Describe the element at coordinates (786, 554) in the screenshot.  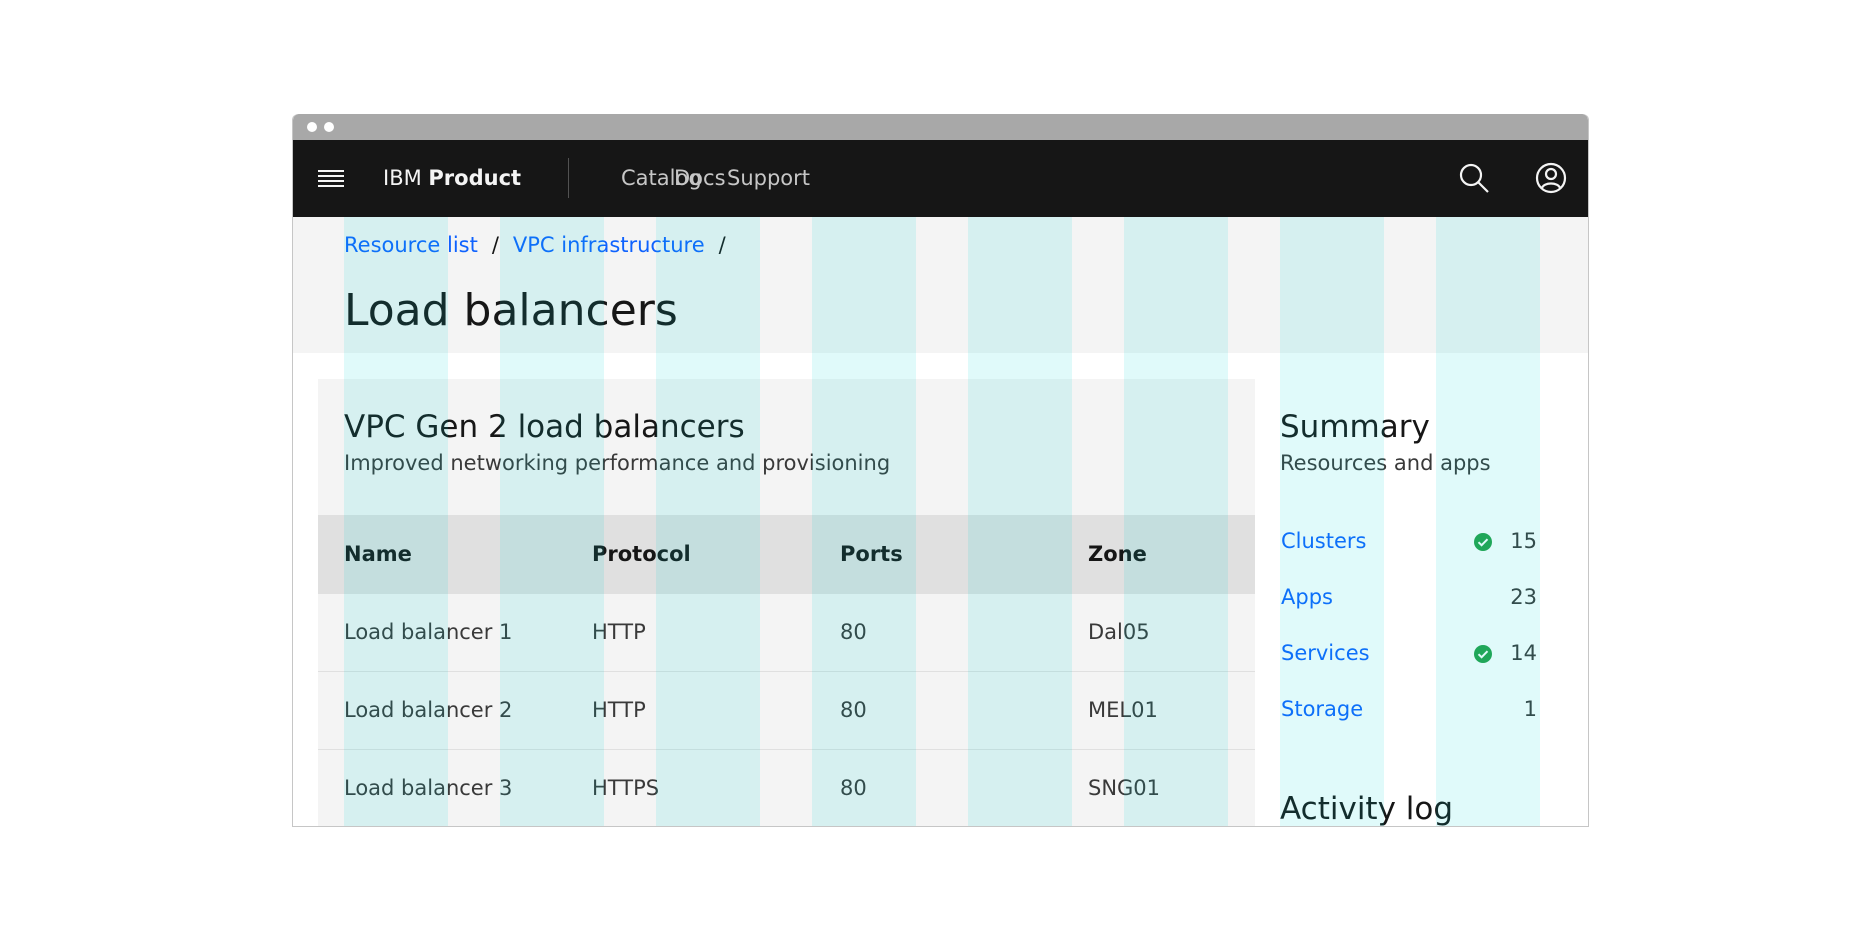
I see `table-header: Name Protocol Ports Zone` at that location.